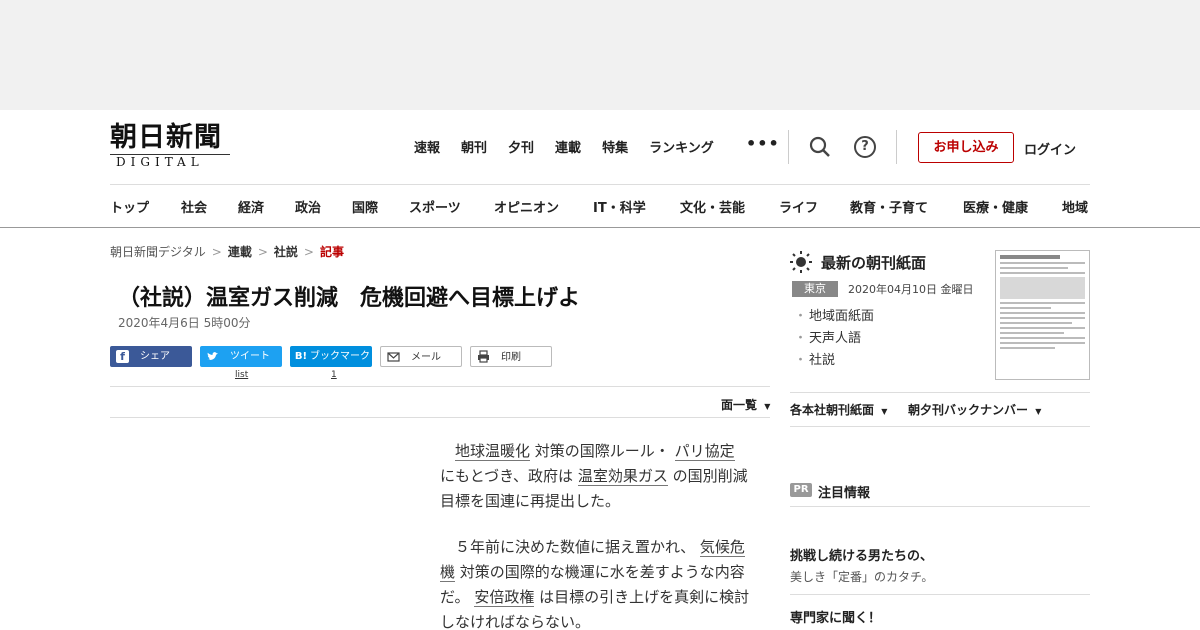 Image resolution: width=1200 pixels, height=630 pixels. What do you see at coordinates (832, 410) in the screenshot?
I see `dropdown-label: 各本社朝刊紙面` at bounding box center [832, 410].